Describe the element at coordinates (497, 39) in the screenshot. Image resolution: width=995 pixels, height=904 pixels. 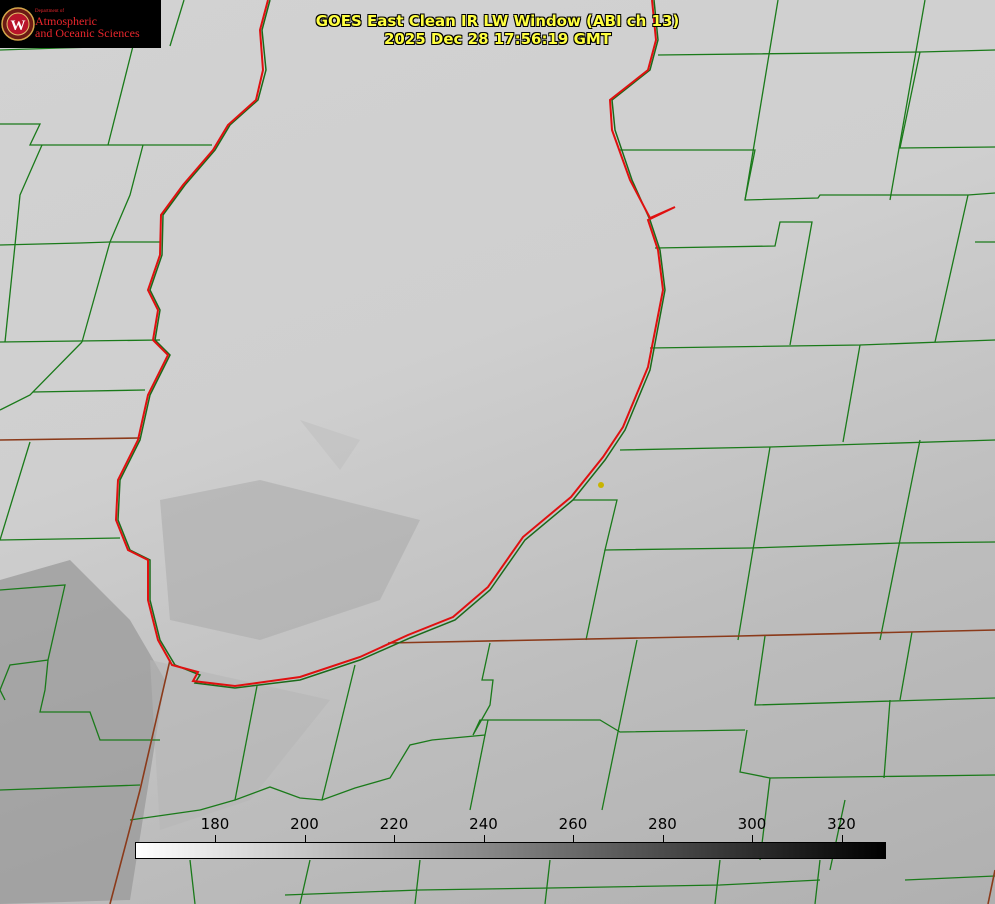
I see `title-timestamp: 2025 Dec 28 17:56:19 GMT` at that location.